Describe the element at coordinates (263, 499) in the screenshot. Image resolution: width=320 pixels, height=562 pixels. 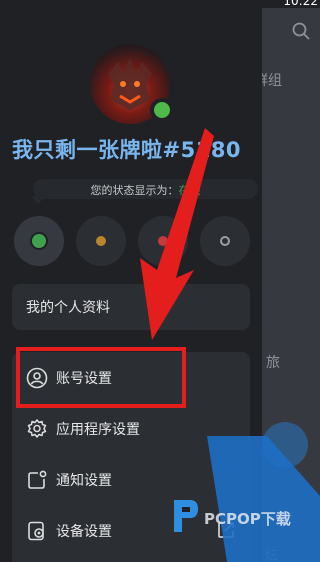
I see `watermark-band` at that location.